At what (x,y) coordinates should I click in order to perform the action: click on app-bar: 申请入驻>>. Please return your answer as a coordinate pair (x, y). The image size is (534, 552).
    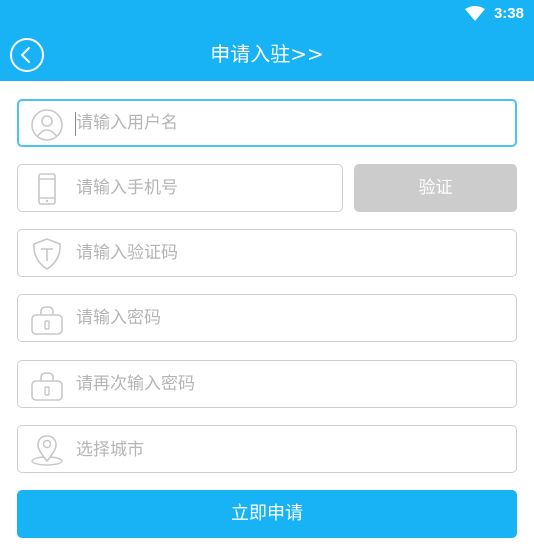
    Looking at the image, I should click on (267, 54).